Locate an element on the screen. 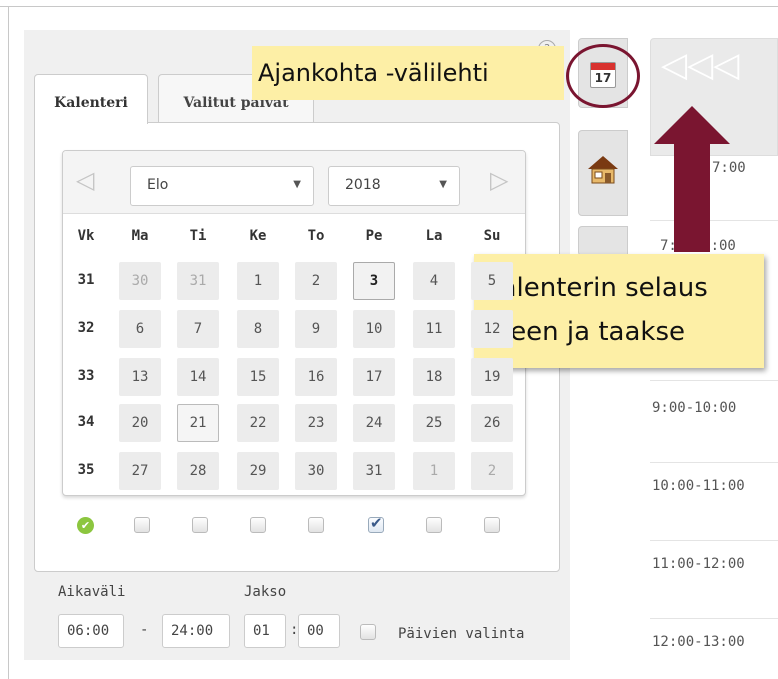  callout-tab-label: Ajankohta -välilehti is located at coordinates (408, 73).